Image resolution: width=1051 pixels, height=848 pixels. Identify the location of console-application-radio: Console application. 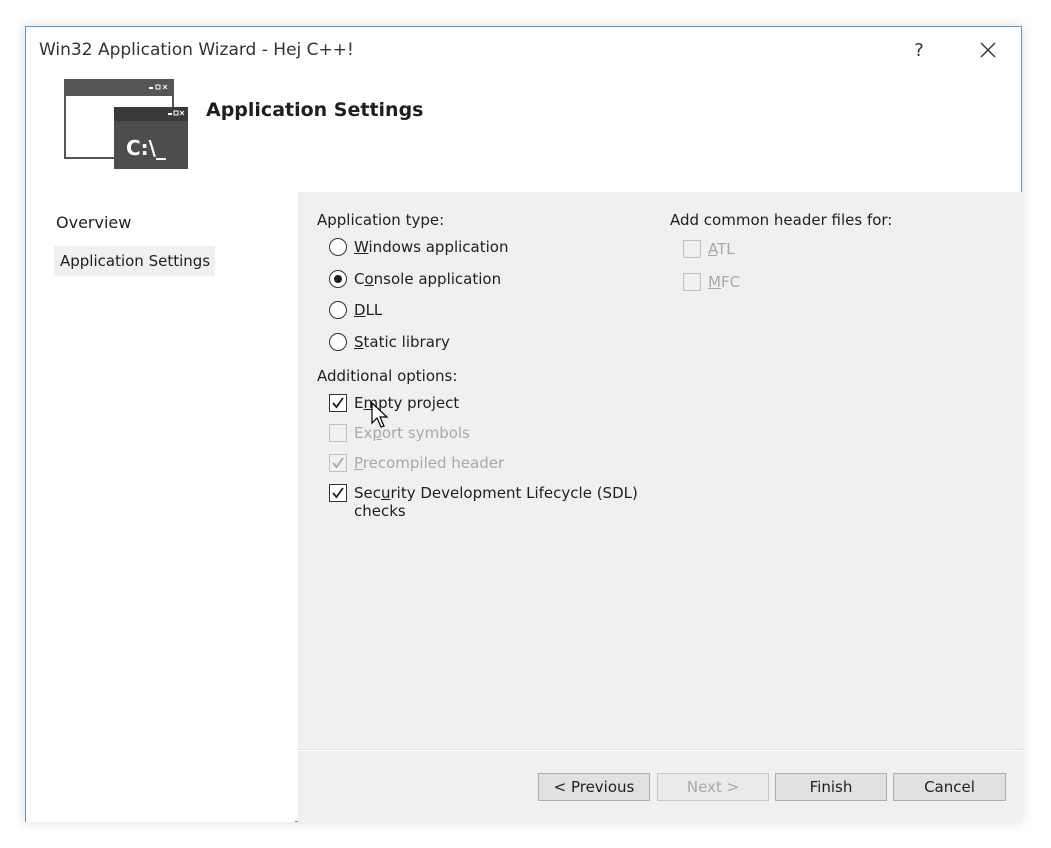
(415, 279).